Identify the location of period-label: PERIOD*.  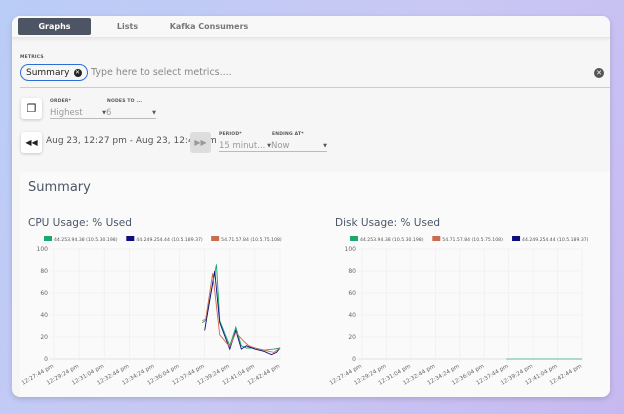
(230, 134).